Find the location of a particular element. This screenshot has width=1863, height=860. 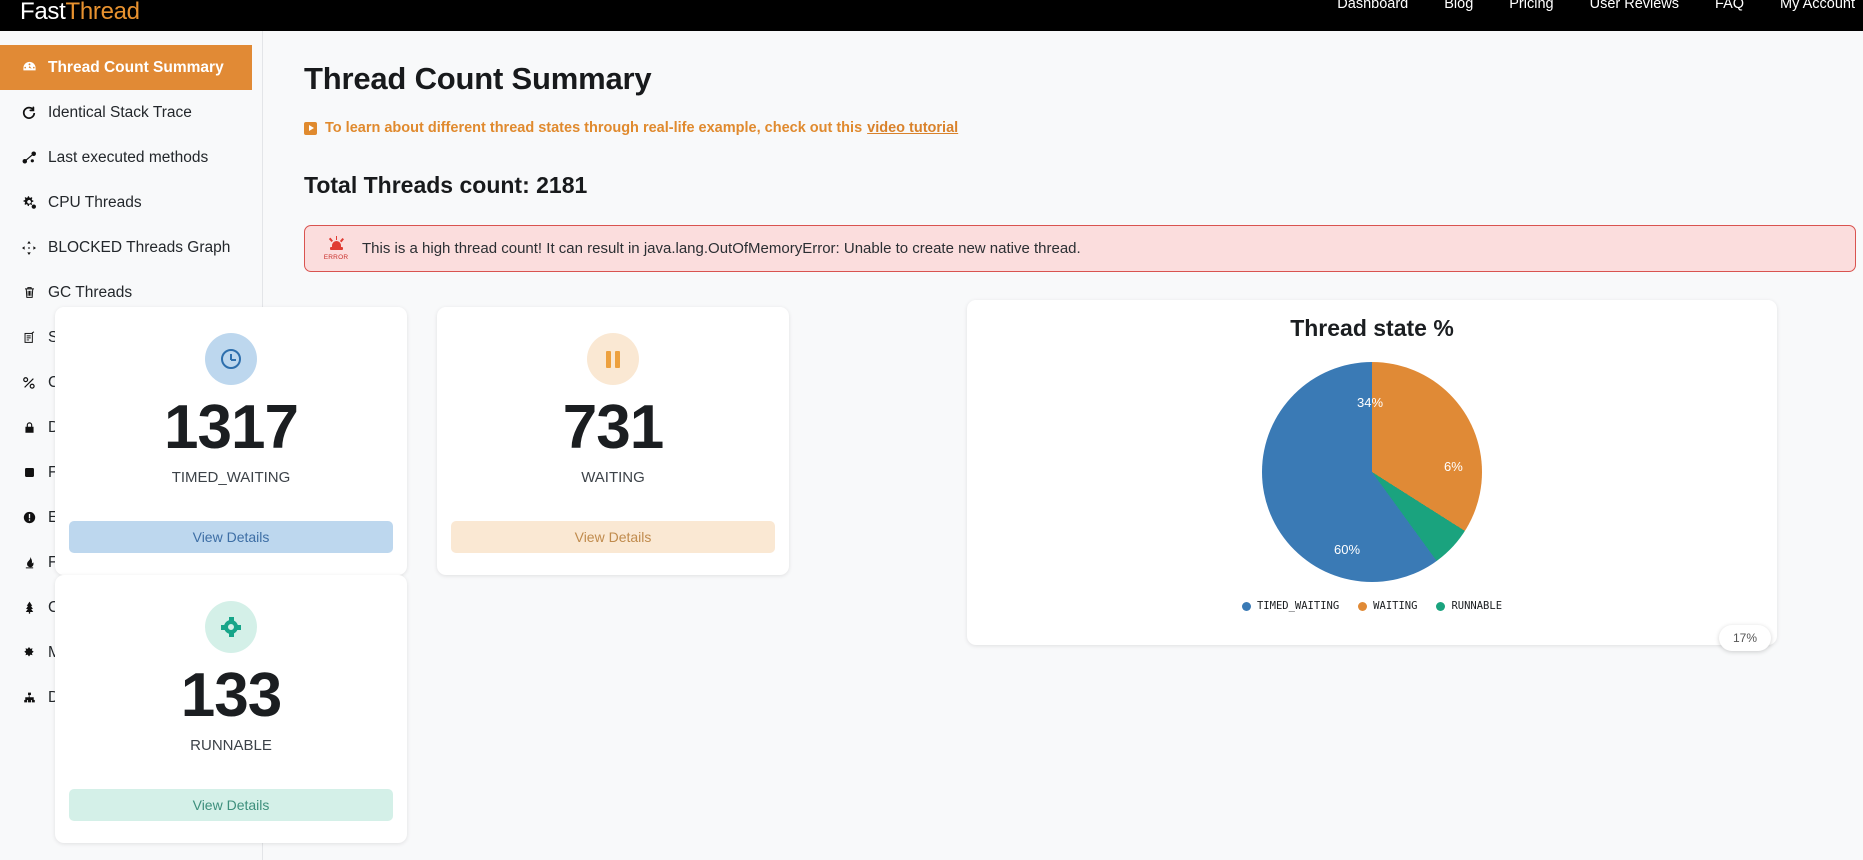

sidebar-item-last-executed-methods: Last executed methods is located at coordinates (131, 157).